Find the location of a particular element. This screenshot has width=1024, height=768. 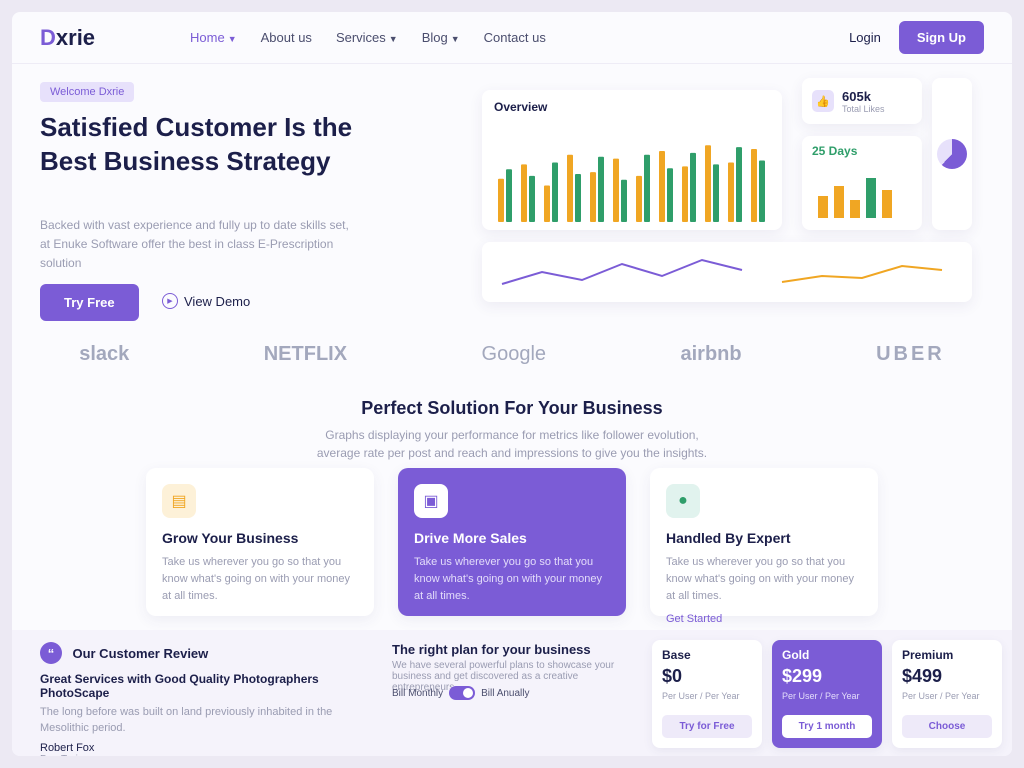

plan-card-premium: Premium $499 Per User / Per Year Choose is located at coordinates (947, 694).